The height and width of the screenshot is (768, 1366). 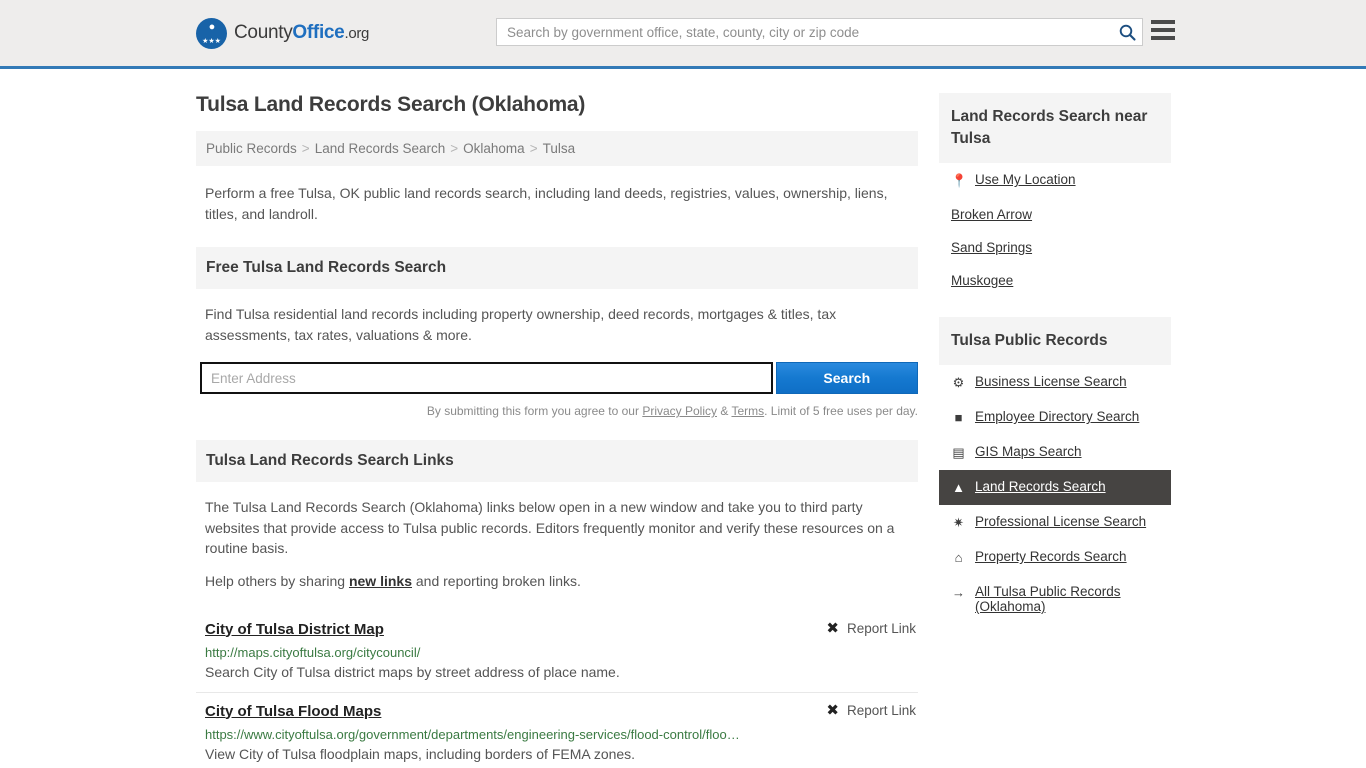 I want to click on sidebar-near-label: Sand Springs, so click(x=991, y=247).